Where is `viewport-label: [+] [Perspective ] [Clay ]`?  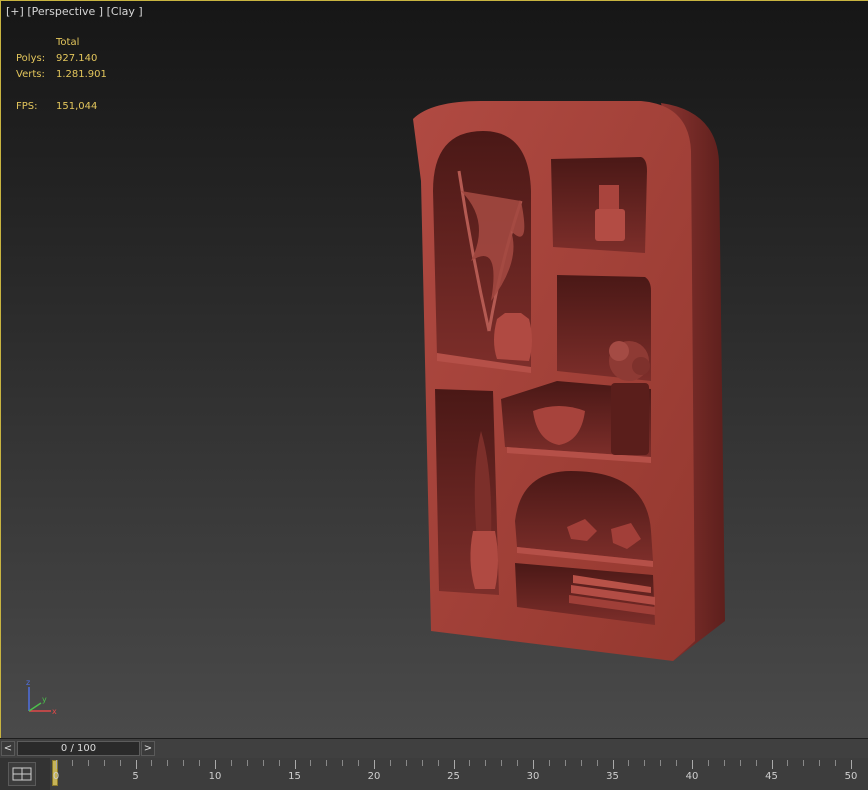
viewport-label: [+] [Perspective ] [Clay ] is located at coordinates (74, 11).